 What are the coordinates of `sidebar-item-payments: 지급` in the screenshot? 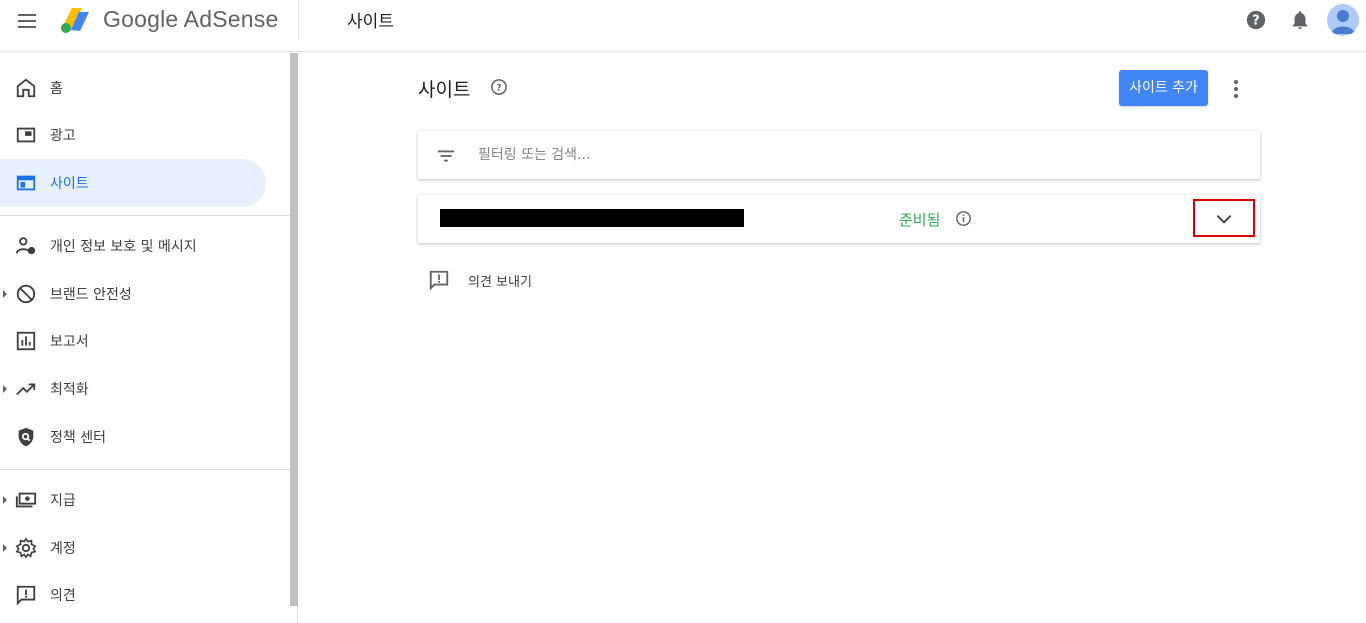 It's located at (133, 500).